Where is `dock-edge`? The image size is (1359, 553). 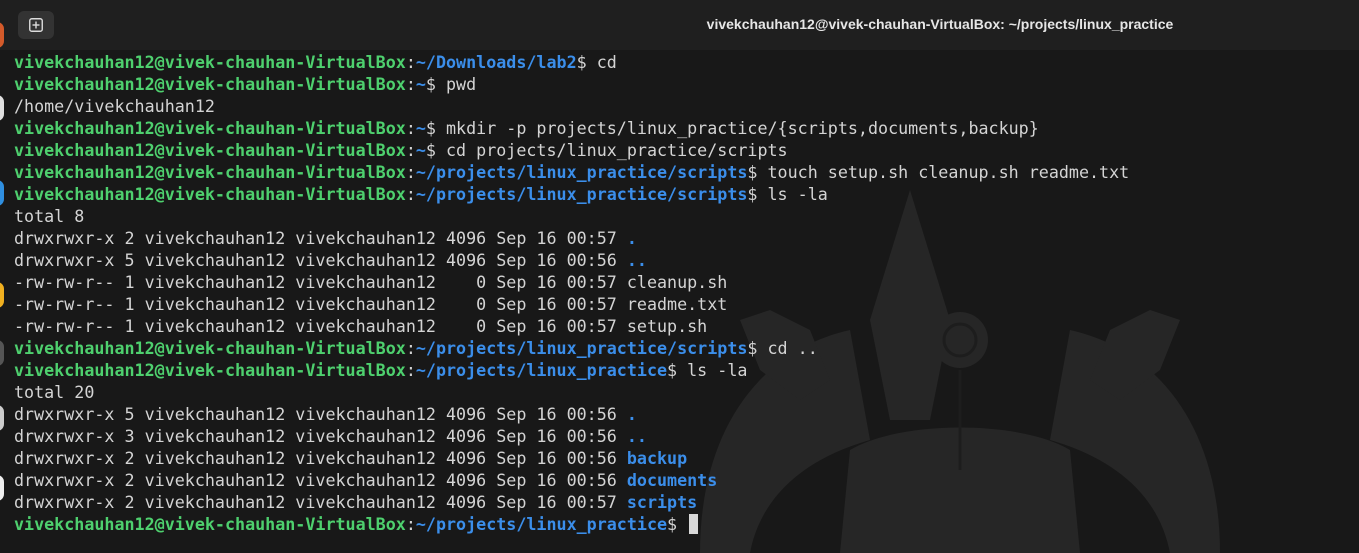
dock-edge is located at coordinates (3, 276).